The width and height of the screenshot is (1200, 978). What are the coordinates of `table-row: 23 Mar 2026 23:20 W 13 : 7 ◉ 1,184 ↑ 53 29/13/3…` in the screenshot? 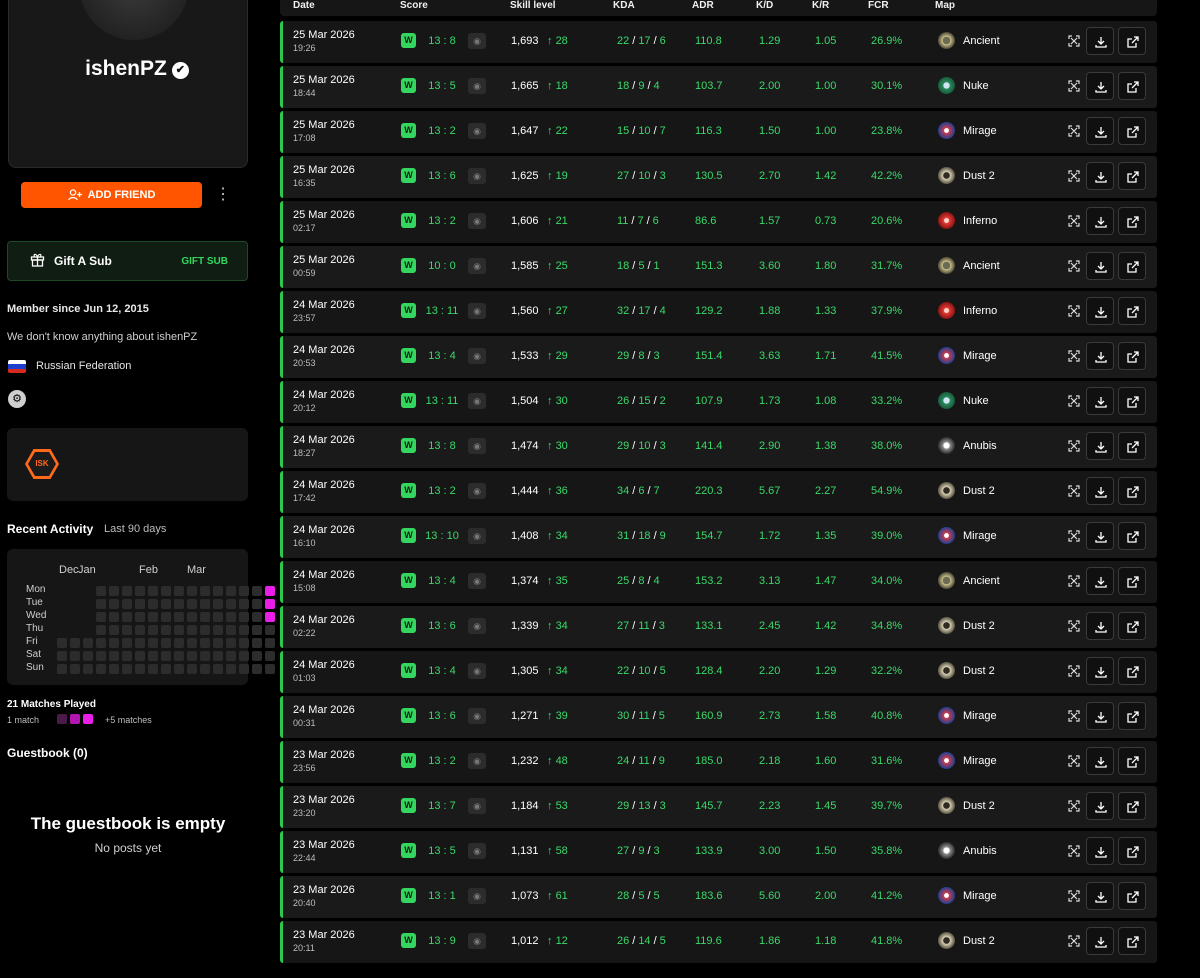 It's located at (718, 807).